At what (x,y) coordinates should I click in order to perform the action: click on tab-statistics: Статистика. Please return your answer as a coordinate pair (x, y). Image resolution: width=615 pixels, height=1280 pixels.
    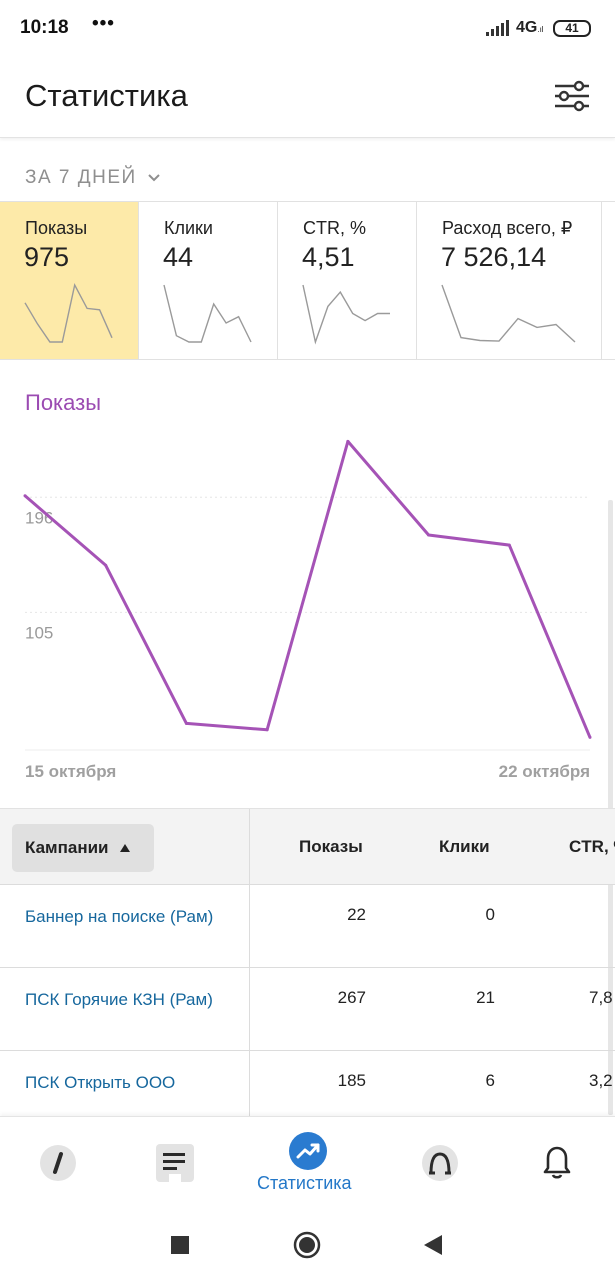
    Looking at the image, I should click on (307, 1163).